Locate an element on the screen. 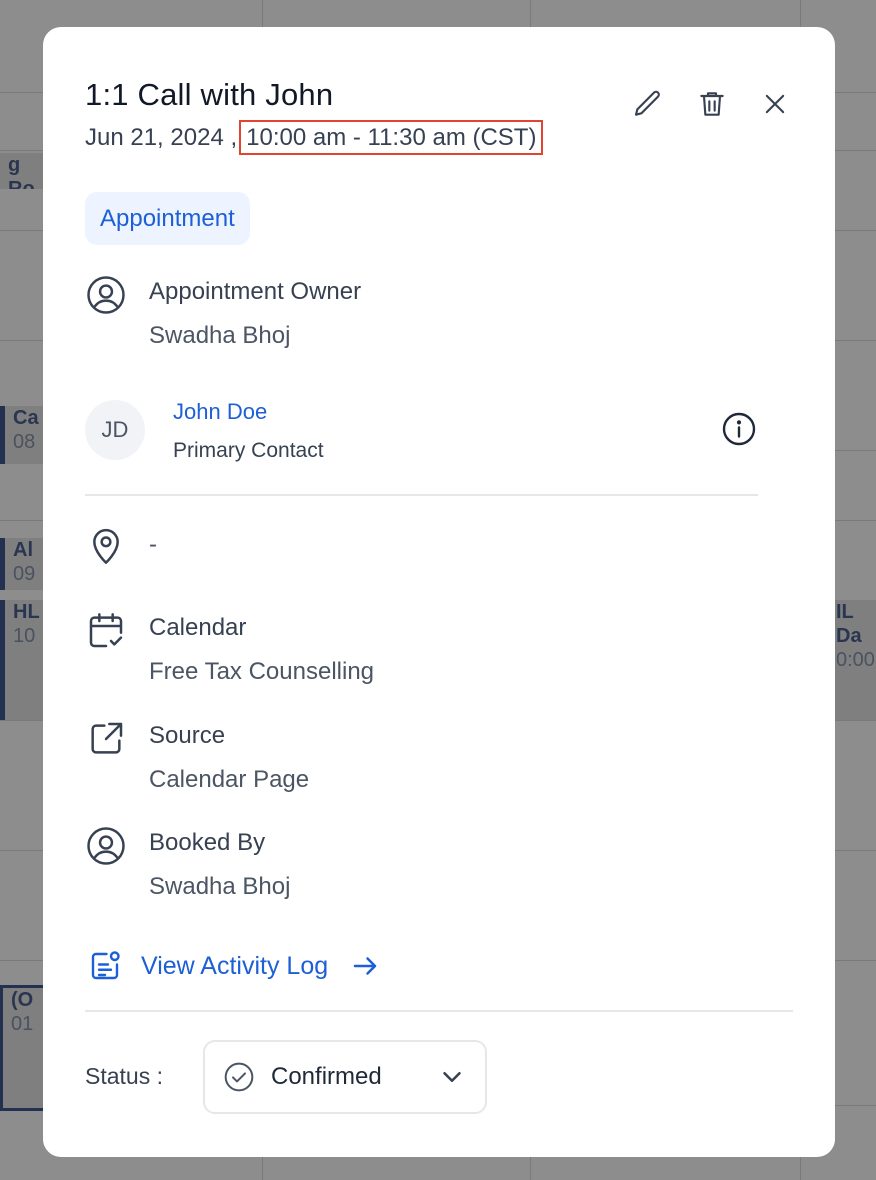 The width and height of the screenshot is (876, 1180). calendar-row-icon is located at coordinates (106, 631).